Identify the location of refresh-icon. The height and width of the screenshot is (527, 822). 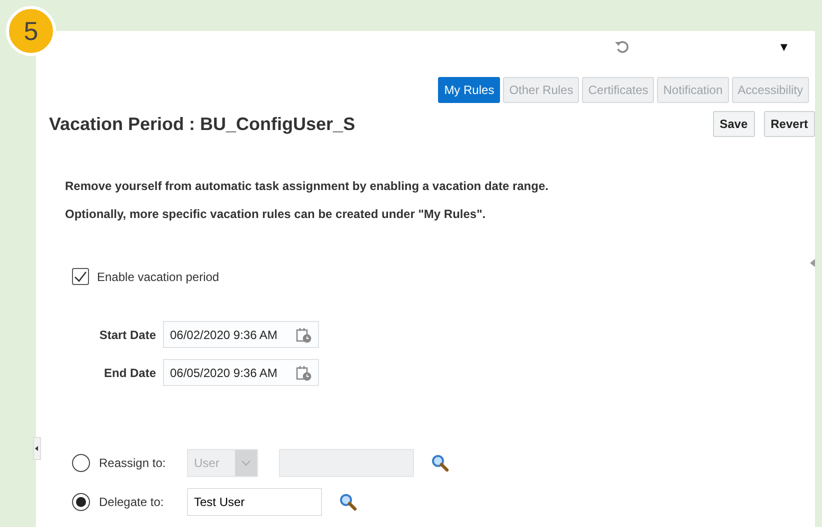
(622, 47).